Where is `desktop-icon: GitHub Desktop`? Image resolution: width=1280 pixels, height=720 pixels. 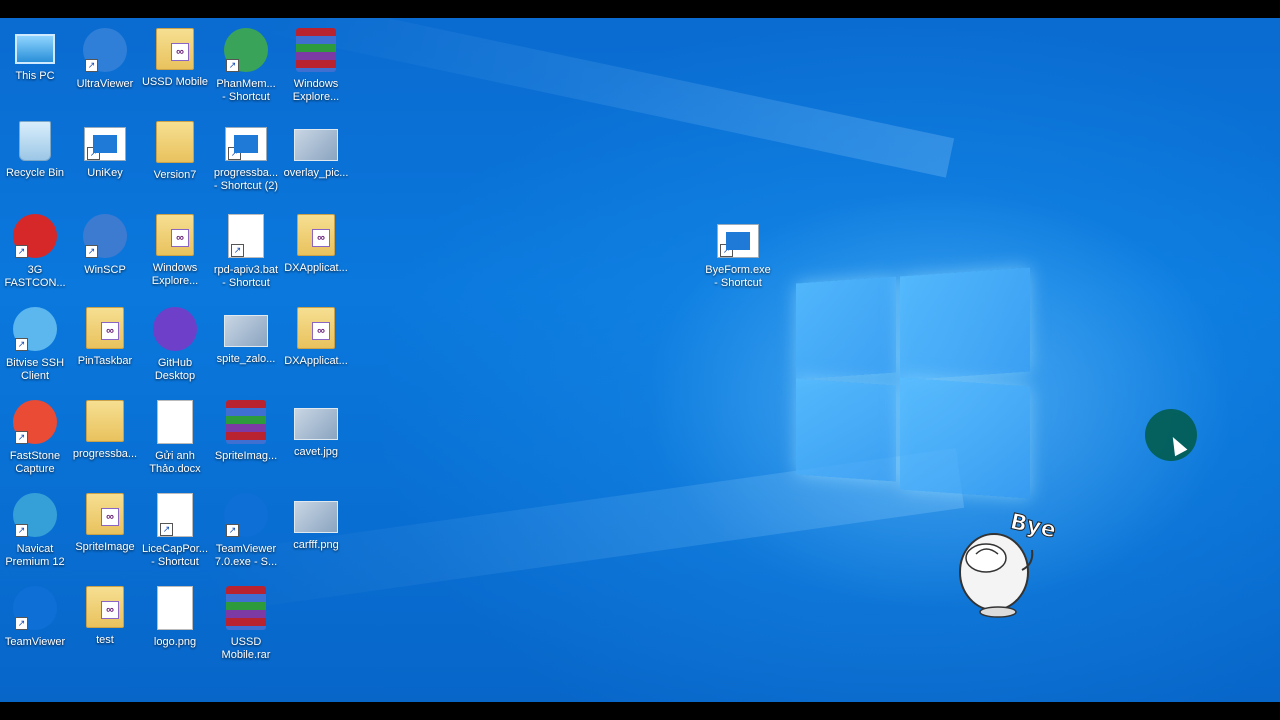 desktop-icon: GitHub Desktop is located at coordinates (175, 345).